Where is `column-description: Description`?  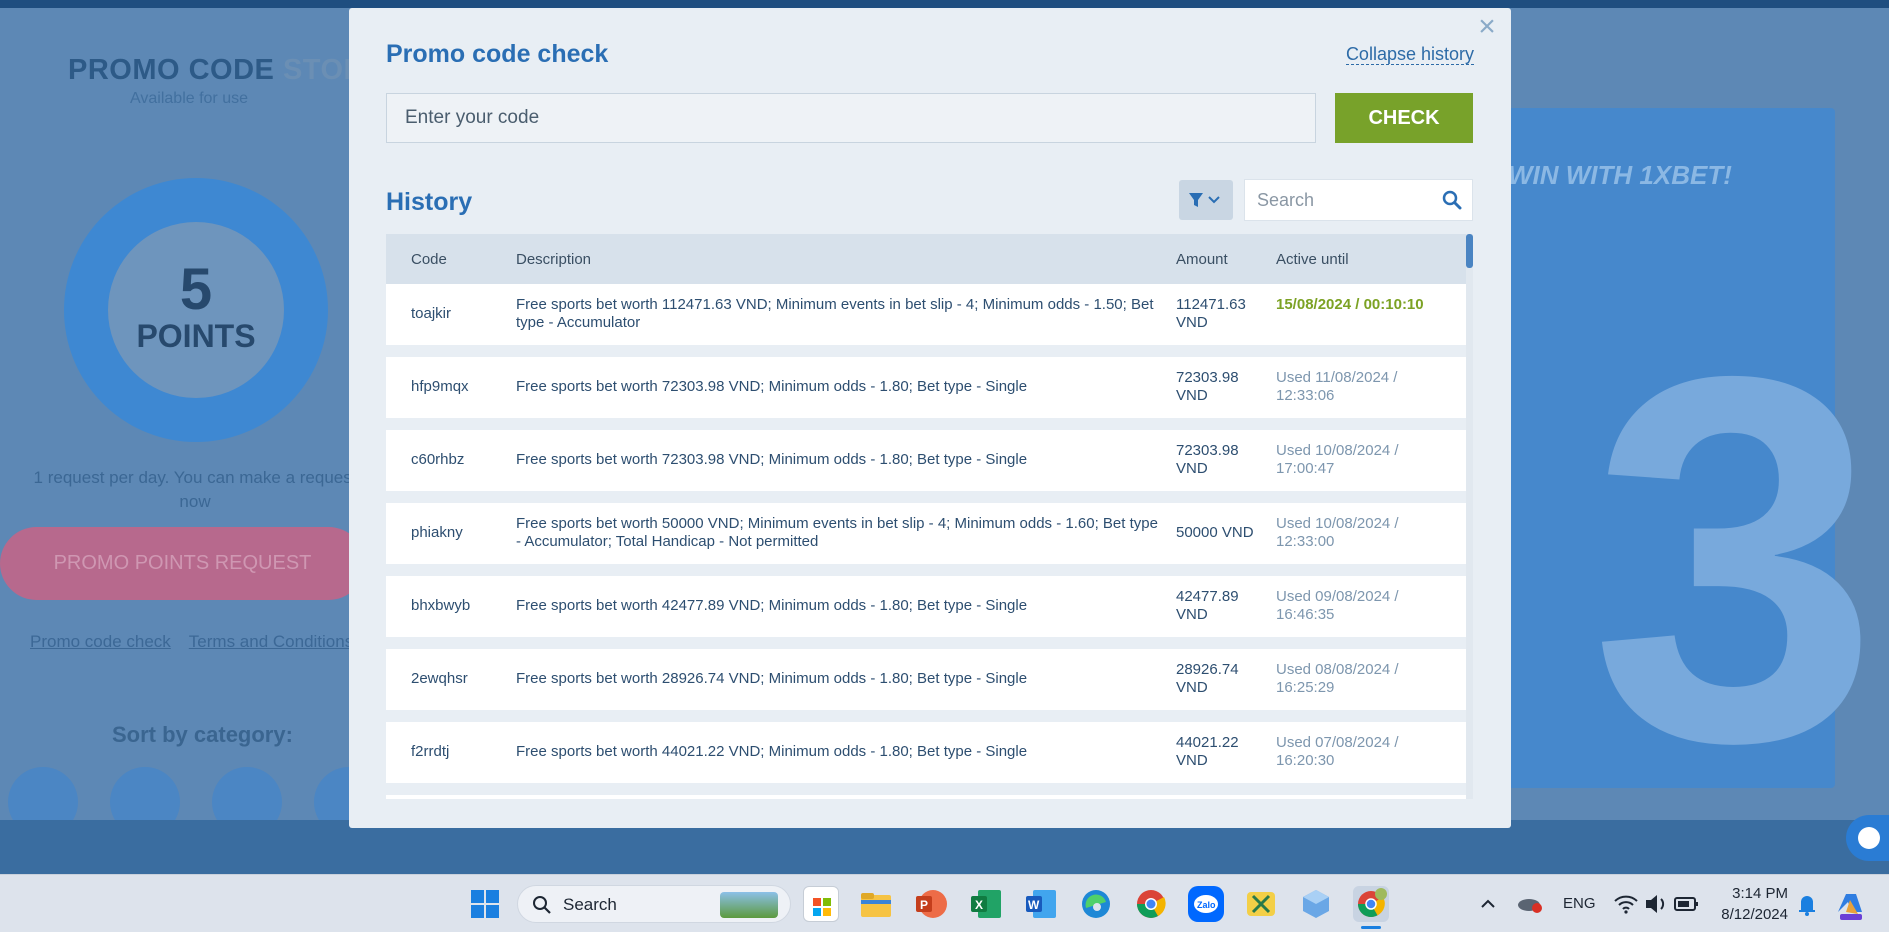
column-description: Description is located at coordinates (554, 259).